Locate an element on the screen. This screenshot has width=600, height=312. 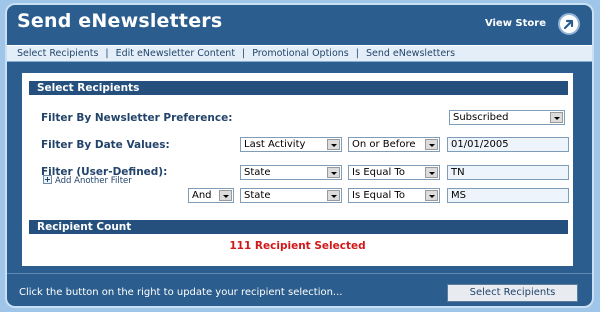
newsletter-preference-label: Filter By Newsletter Preference: is located at coordinates (137, 118).